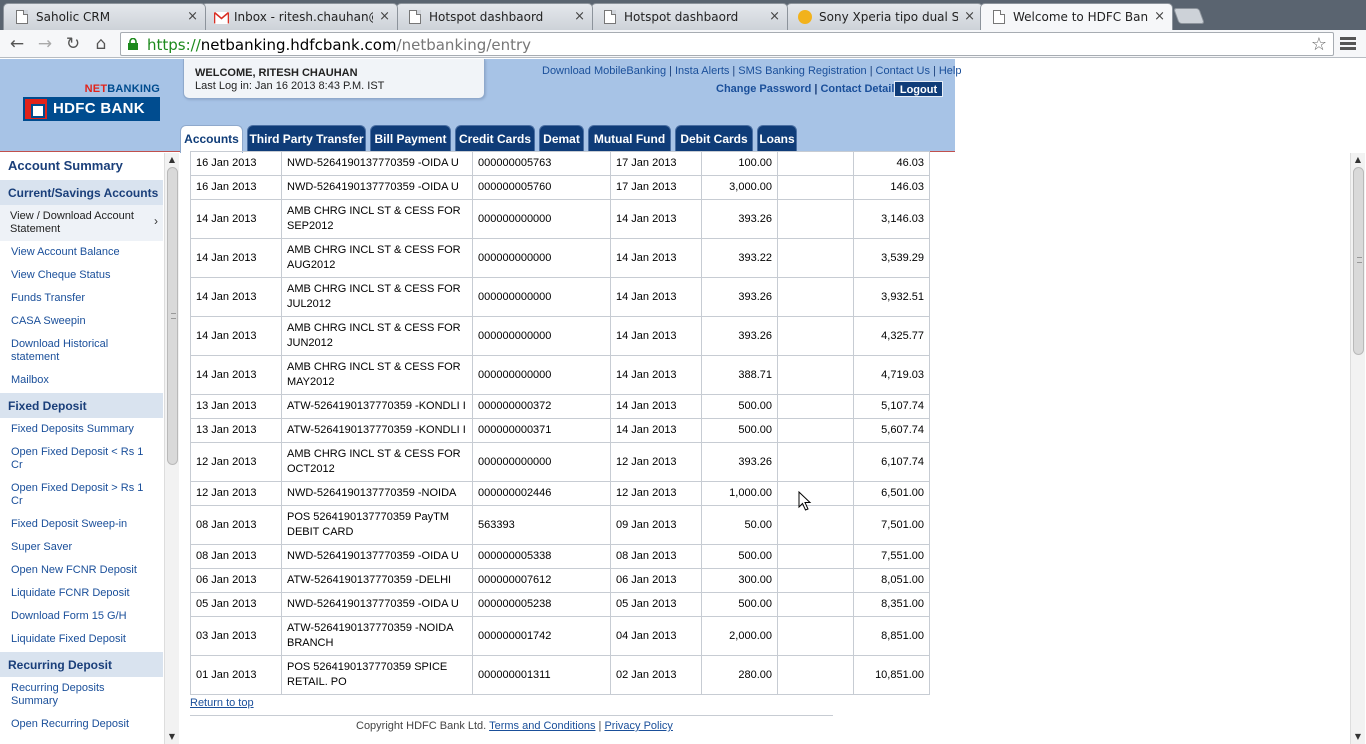 This screenshot has height=744, width=1366. I want to click on tab-loans: Loans, so click(777, 138).